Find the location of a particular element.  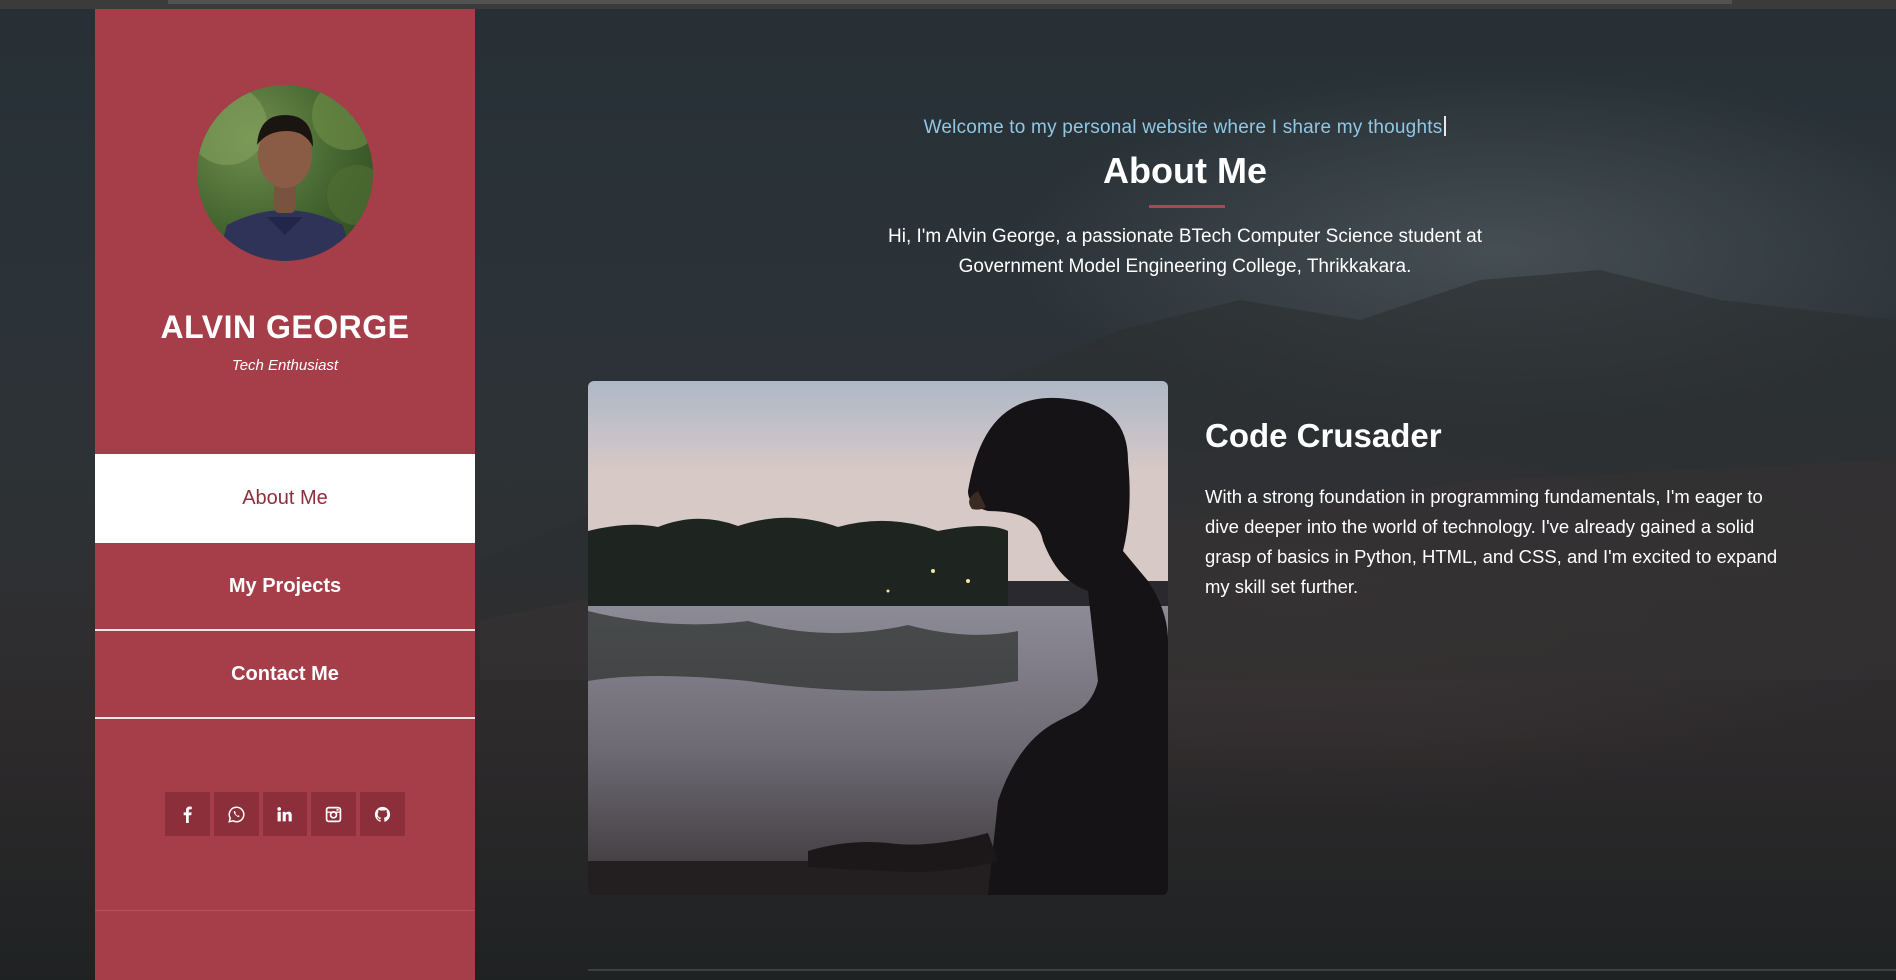

profile-avatar is located at coordinates (285, 173).